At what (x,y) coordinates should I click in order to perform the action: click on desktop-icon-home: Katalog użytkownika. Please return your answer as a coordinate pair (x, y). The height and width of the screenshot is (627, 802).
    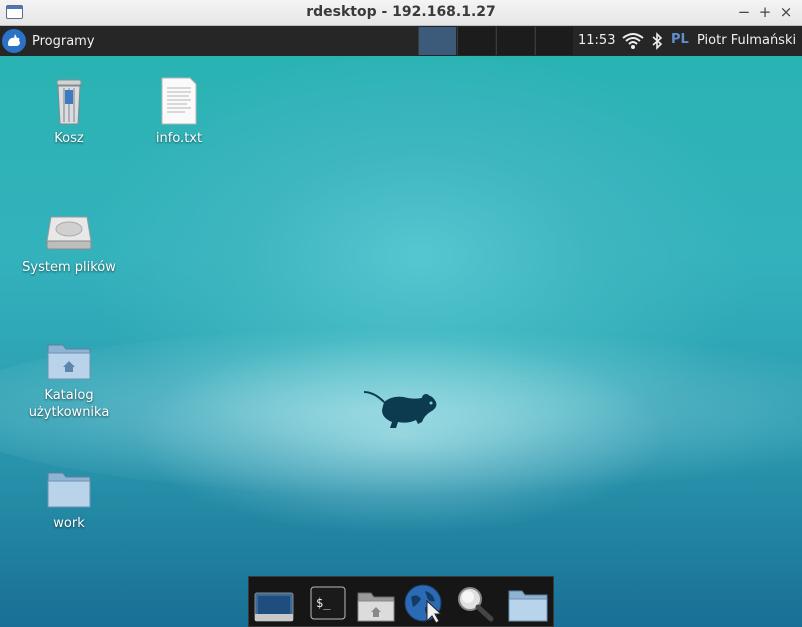
    Looking at the image, I should click on (69, 381).